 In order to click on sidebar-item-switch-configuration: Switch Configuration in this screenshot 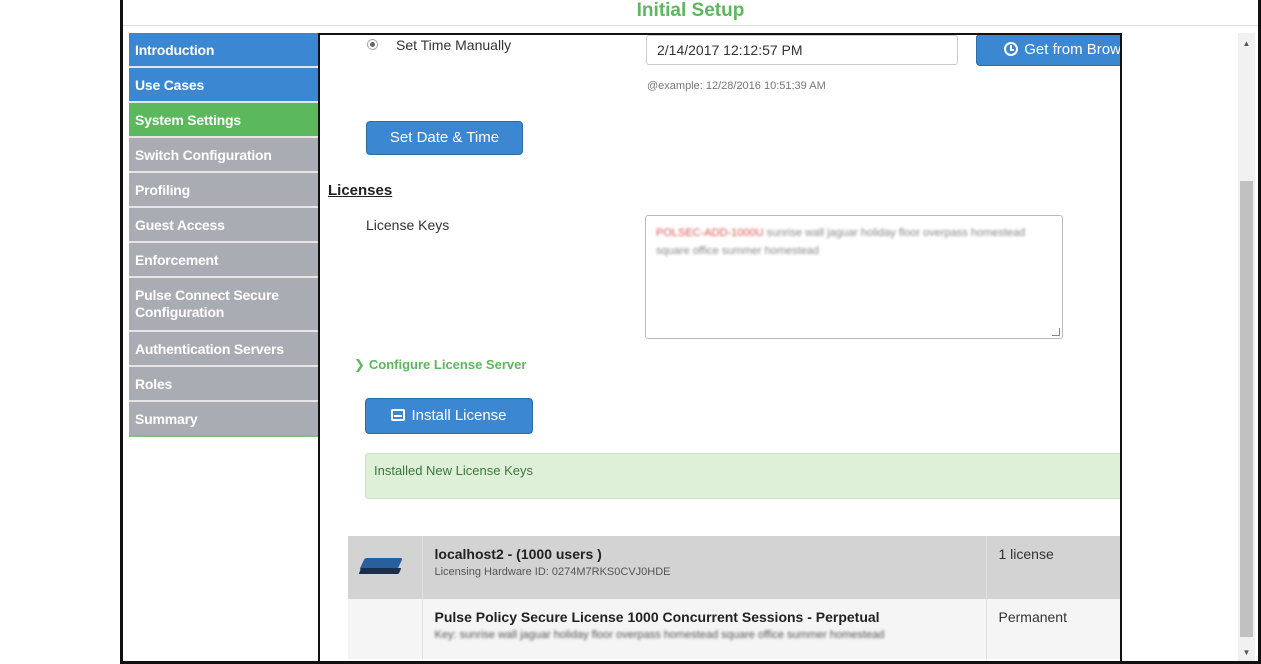, I will do `click(224, 155)`.